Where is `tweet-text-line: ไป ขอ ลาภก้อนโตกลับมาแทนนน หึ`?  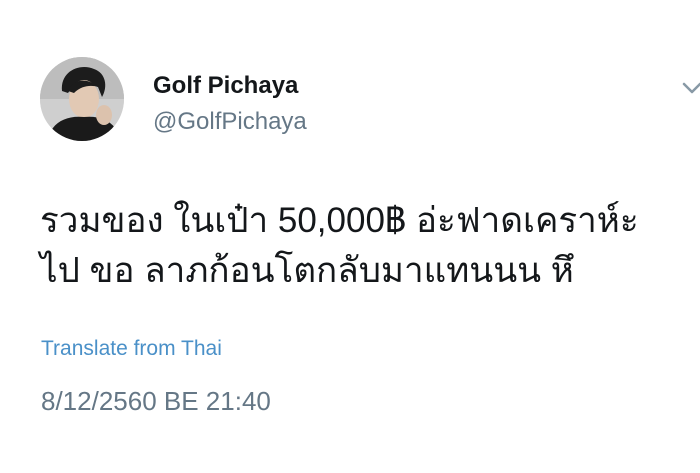 tweet-text-line: ไป ขอ ลาภก้อนโตกลับมาแทนนน หึ is located at coordinates (307, 270).